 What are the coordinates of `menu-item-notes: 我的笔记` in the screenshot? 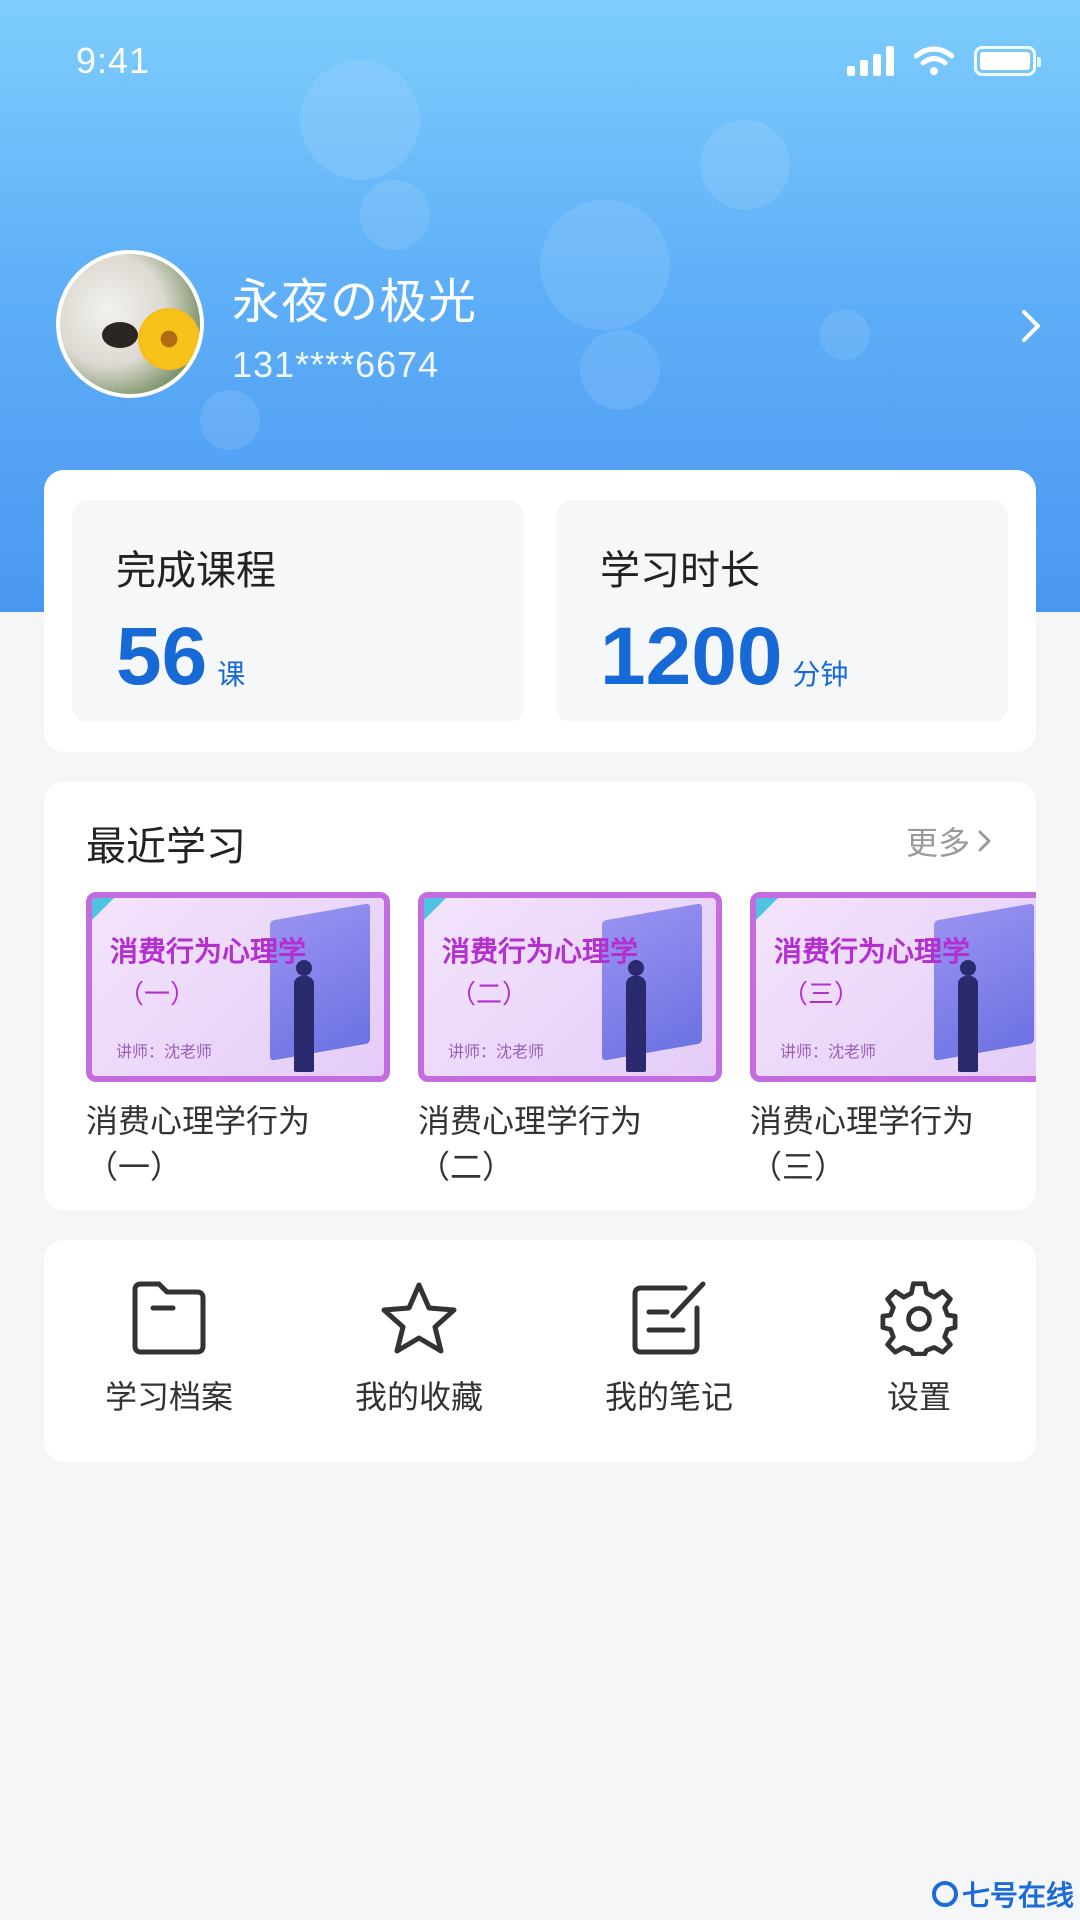 It's located at (669, 1349).